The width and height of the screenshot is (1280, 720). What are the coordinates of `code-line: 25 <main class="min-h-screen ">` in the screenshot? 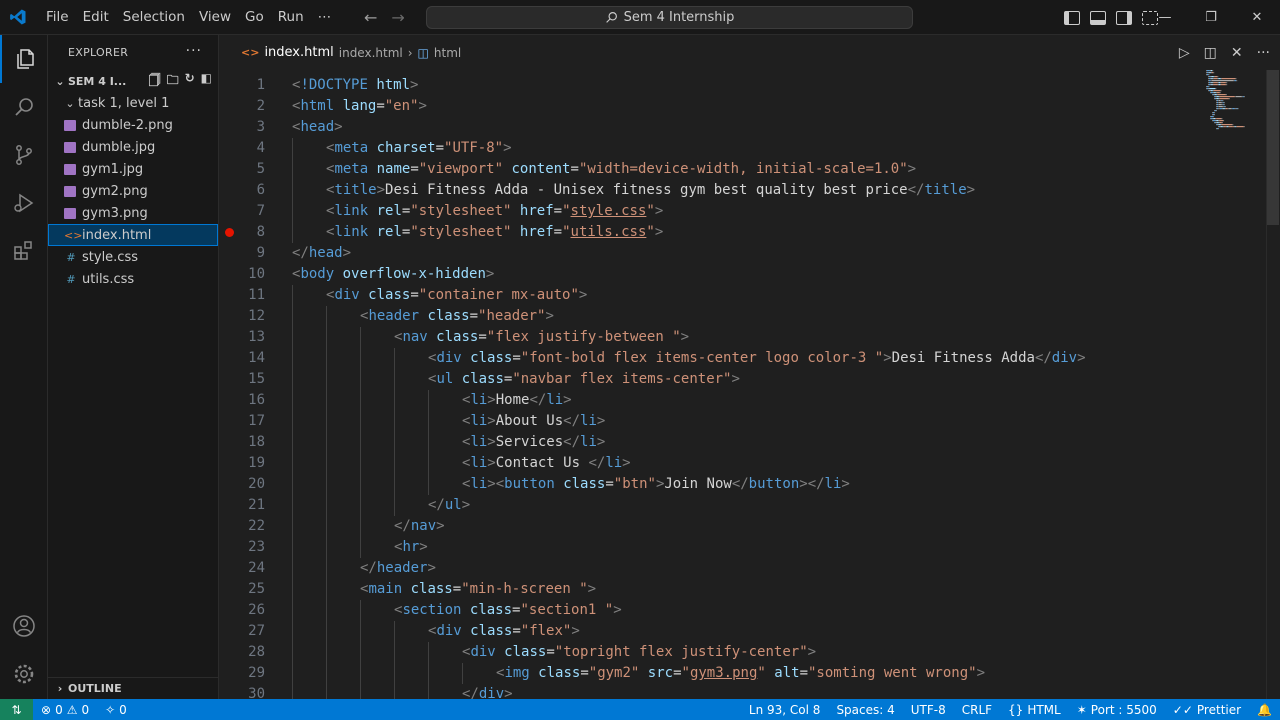 It's located at (739, 589).